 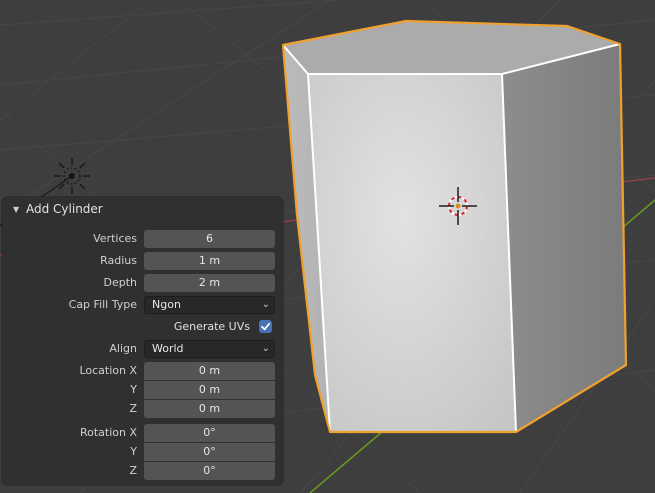 I want to click on radius-label: Radius, so click(x=118, y=260).